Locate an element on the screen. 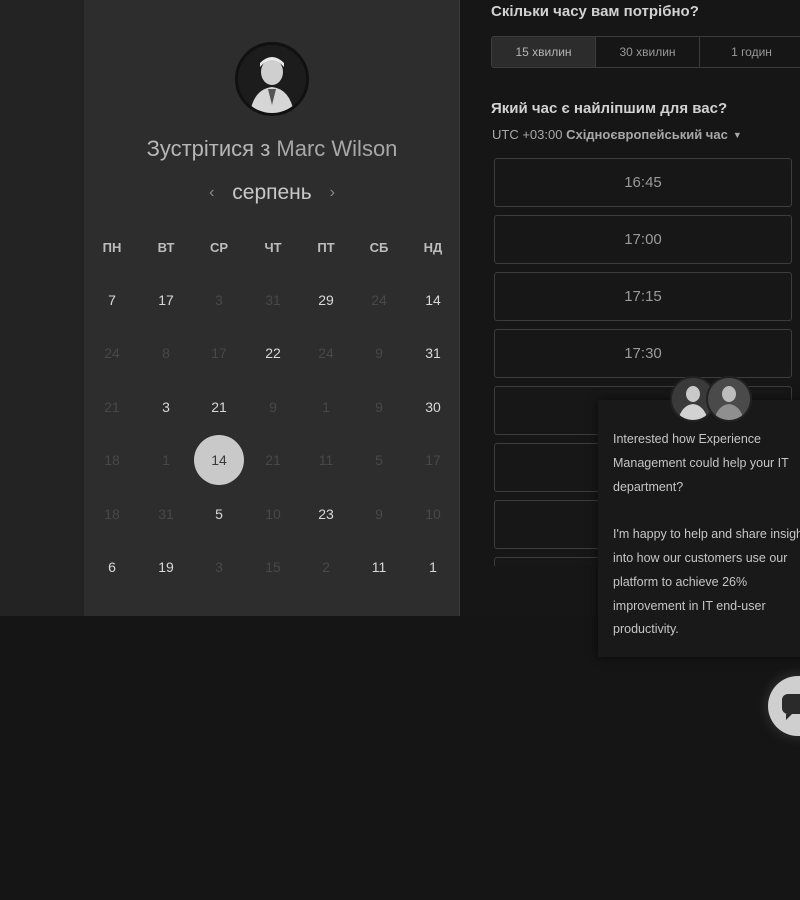  calendar-day: 14 is located at coordinates (433, 300).